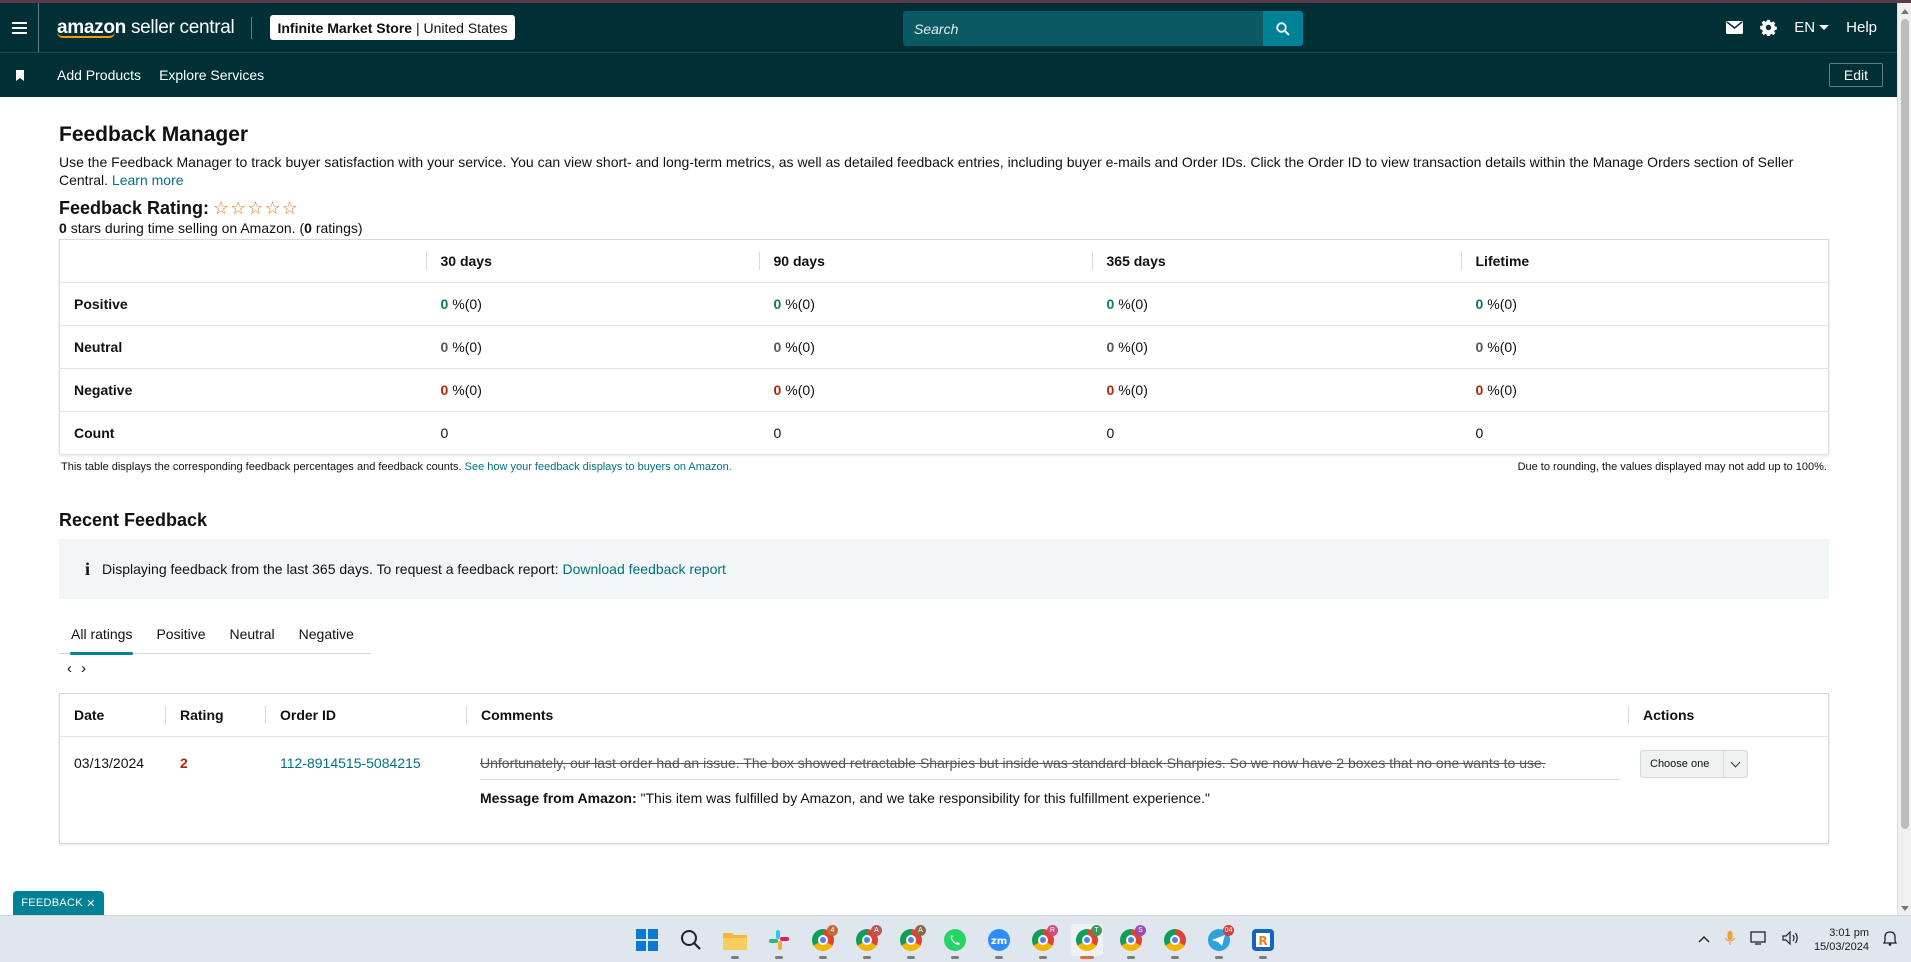 The height and width of the screenshot is (962, 1911). What do you see at coordinates (1841, 946) in the screenshot?
I see `clock-date: 15/03/2024` at bounding box center [1841, 946].